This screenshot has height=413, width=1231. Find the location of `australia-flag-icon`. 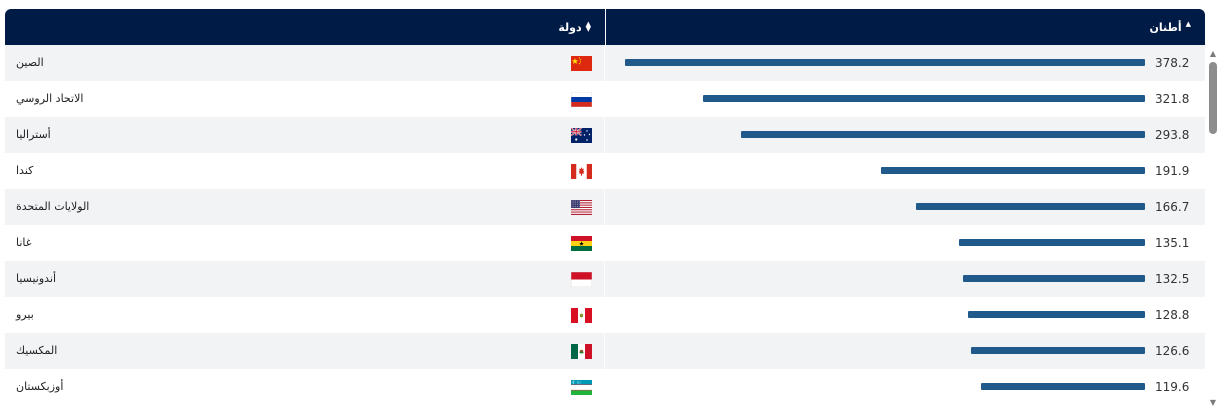

australia-flag-icon is located at coordinates (581, 135).